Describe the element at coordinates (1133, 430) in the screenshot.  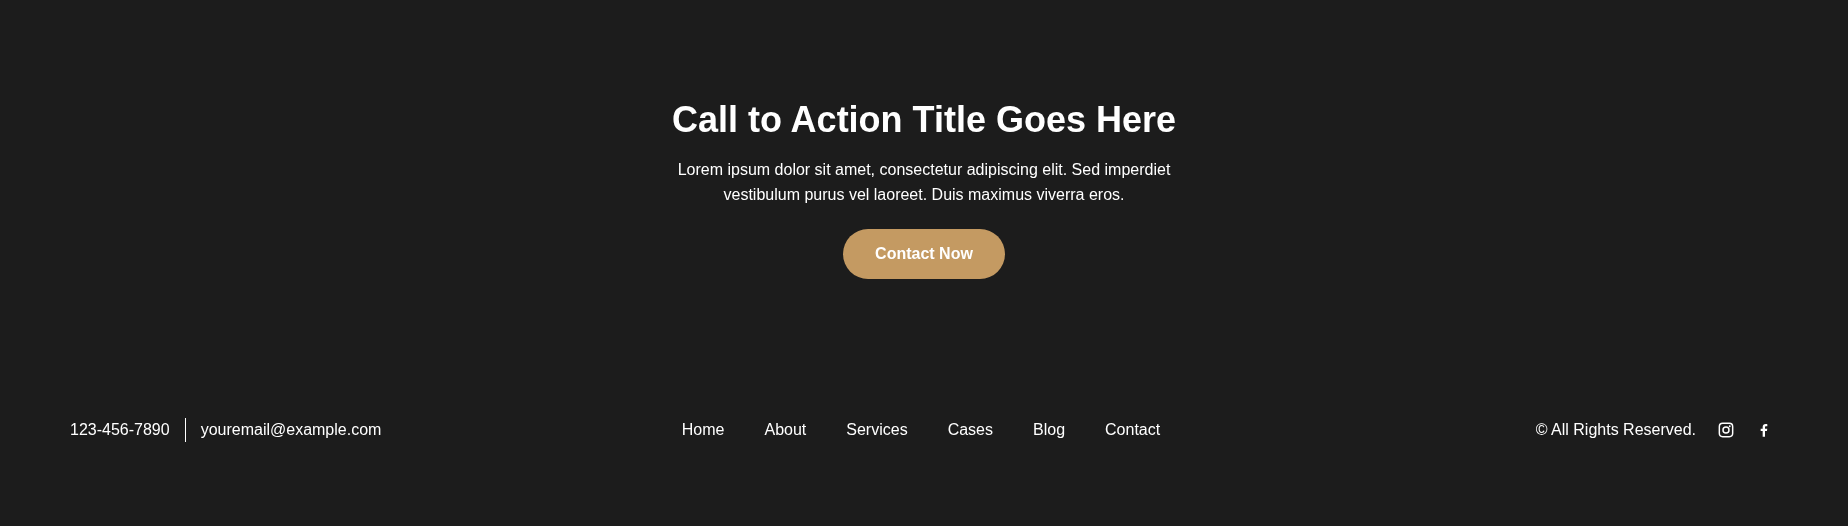
I see `nav-link: Contact` at that location.